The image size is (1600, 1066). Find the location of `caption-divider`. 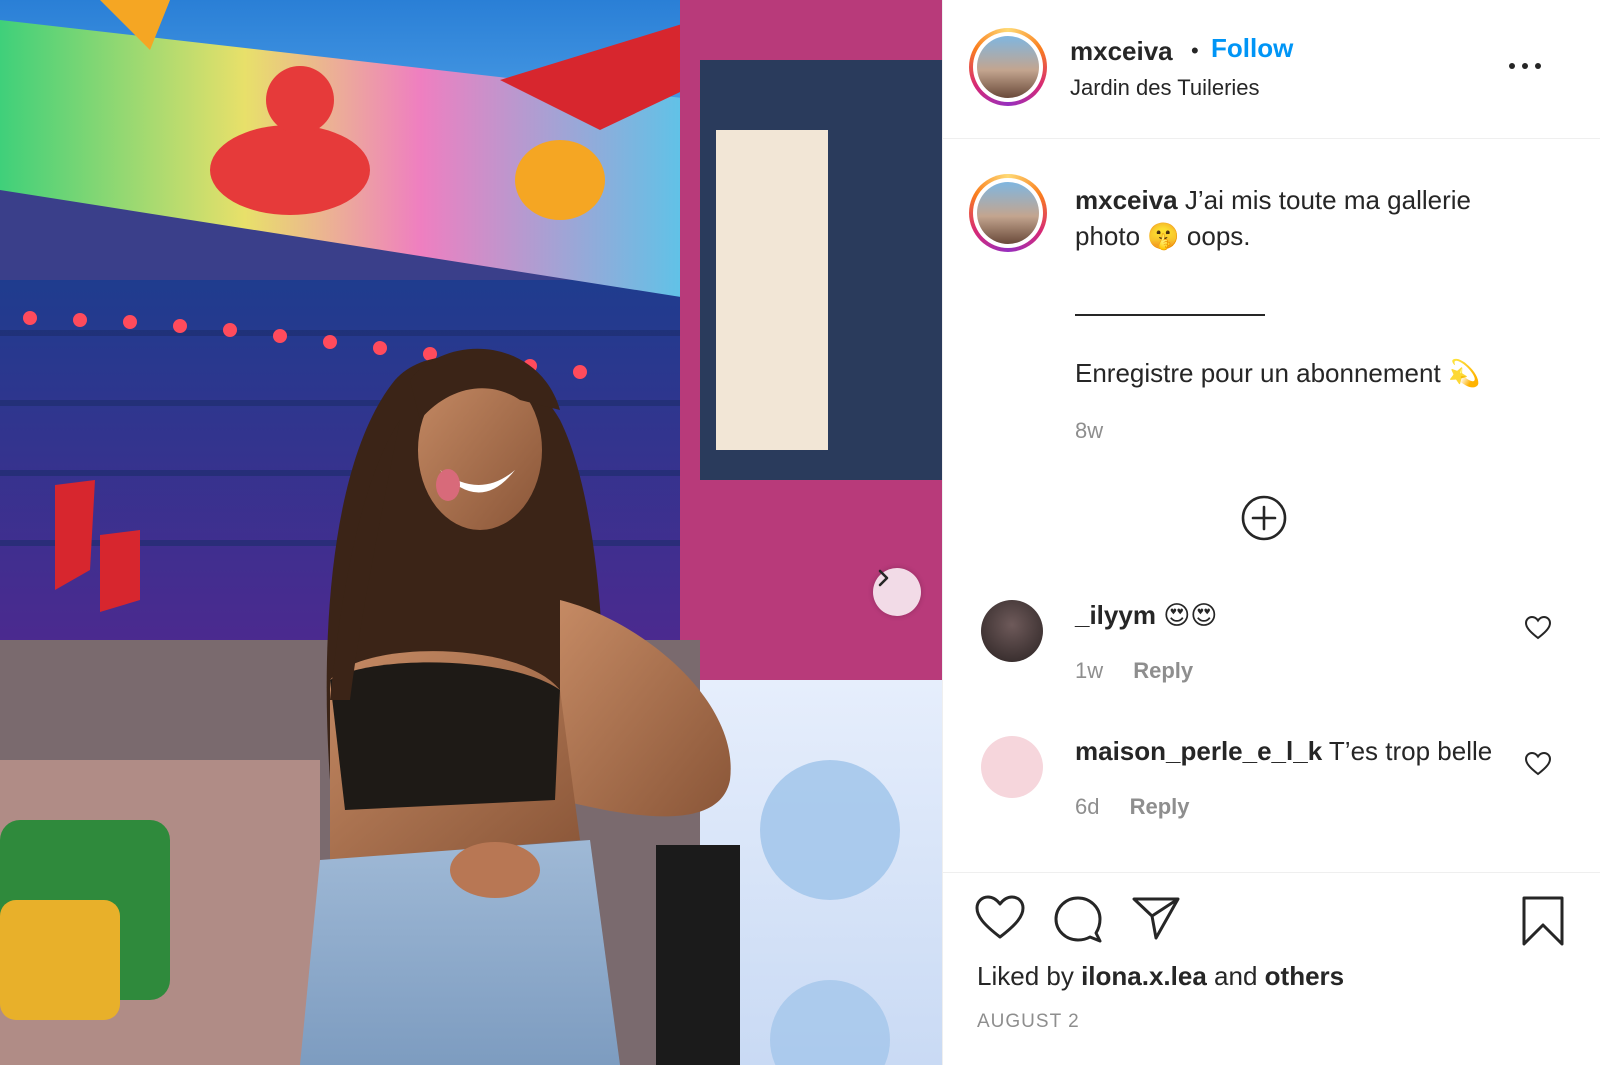

caption-divider is located at coordinates (1170, 315).